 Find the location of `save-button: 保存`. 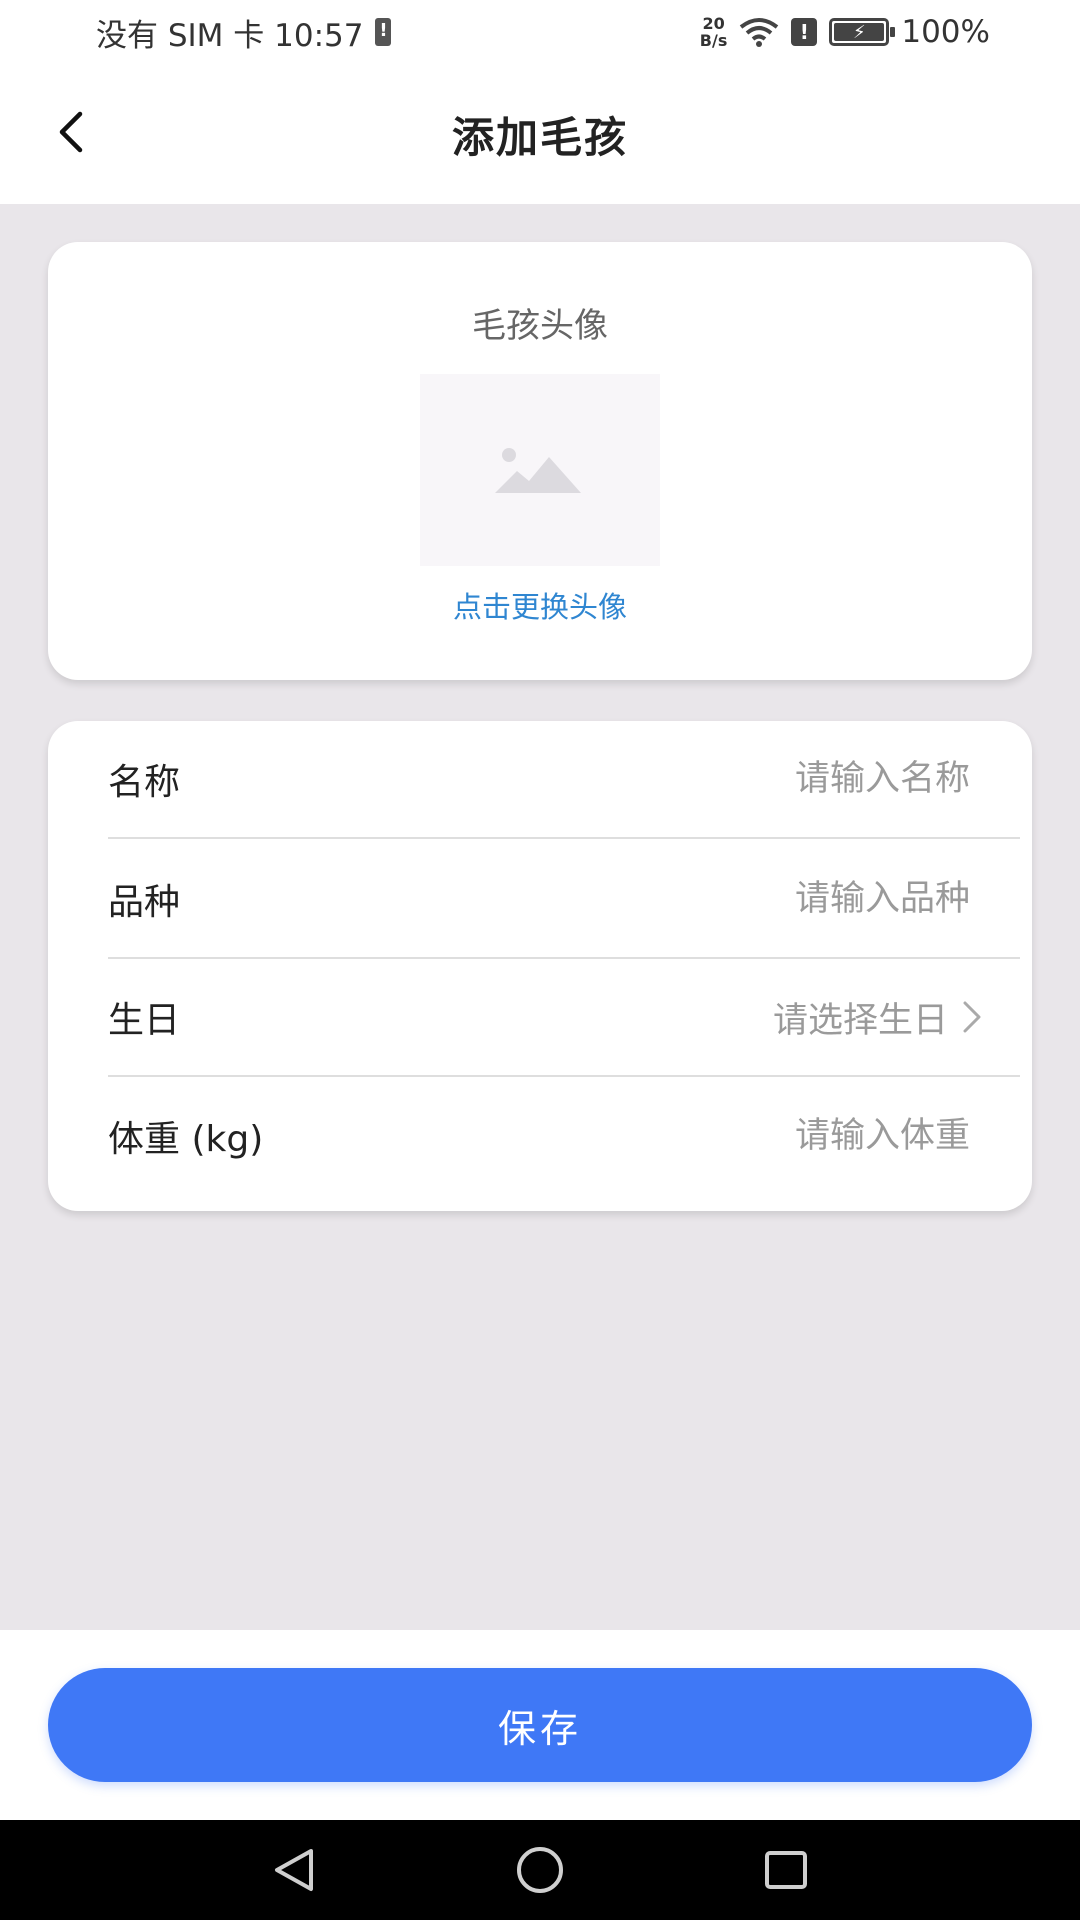

save-button: 保存 is located at coordinates (540, 1725).